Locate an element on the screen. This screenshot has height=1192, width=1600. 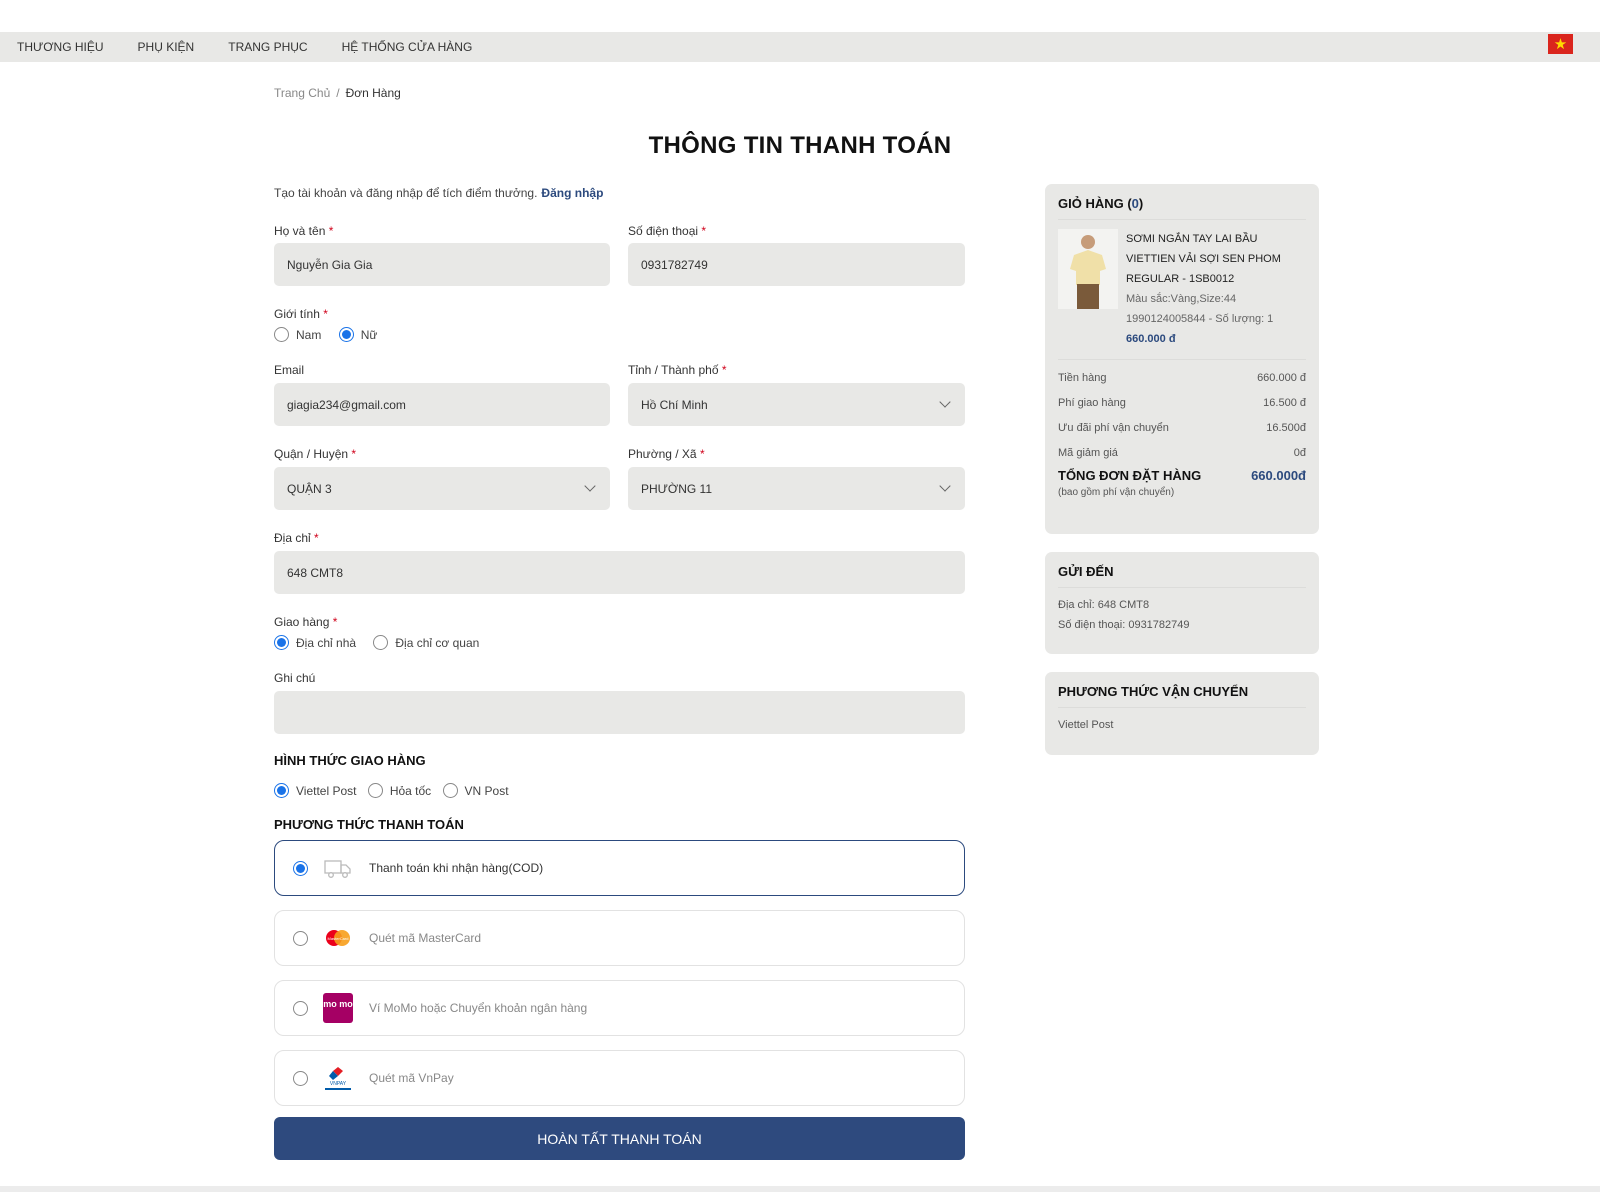
cart-item-variant: Màu sắc:Vàng,Size:44 is located at coordinates (1181, 299).